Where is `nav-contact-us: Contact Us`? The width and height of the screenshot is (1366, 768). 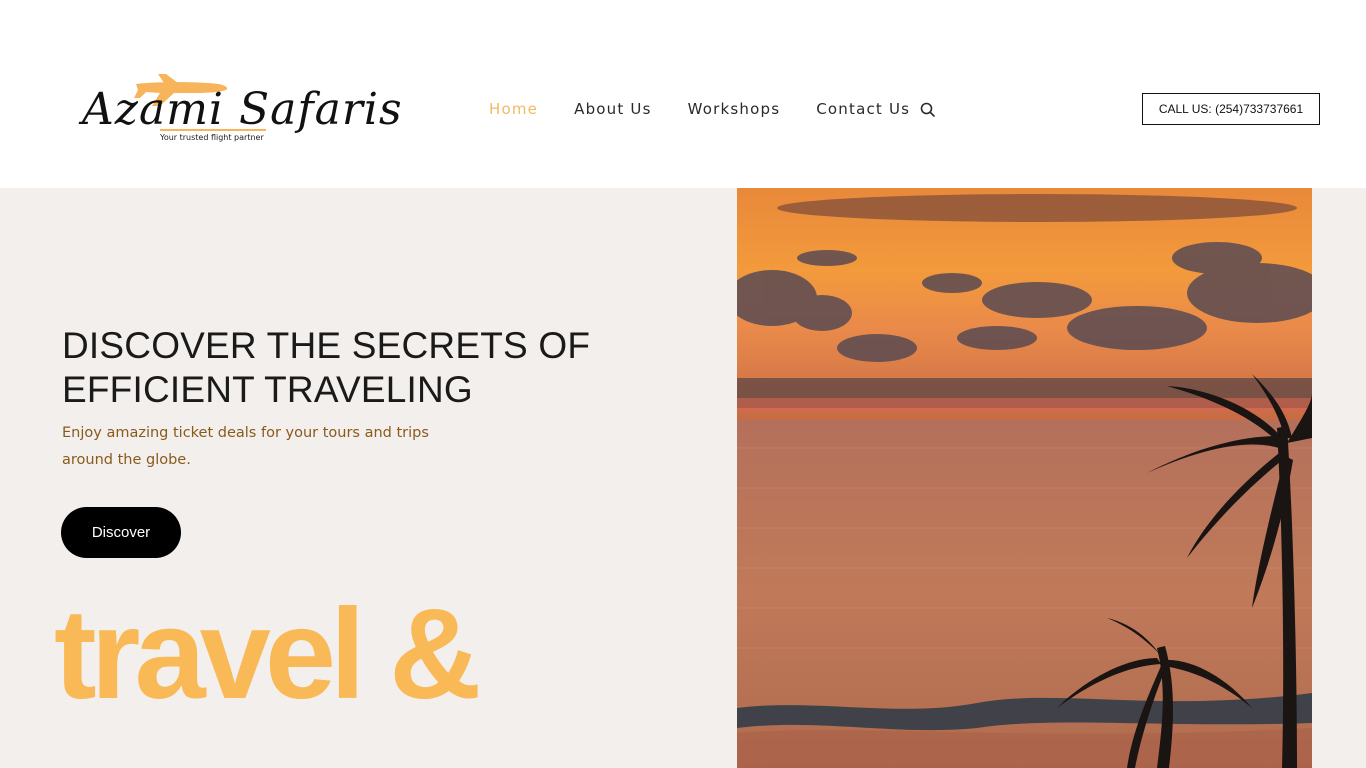
nav-contact-us: Contact Us is located at coordinates (863, 109).